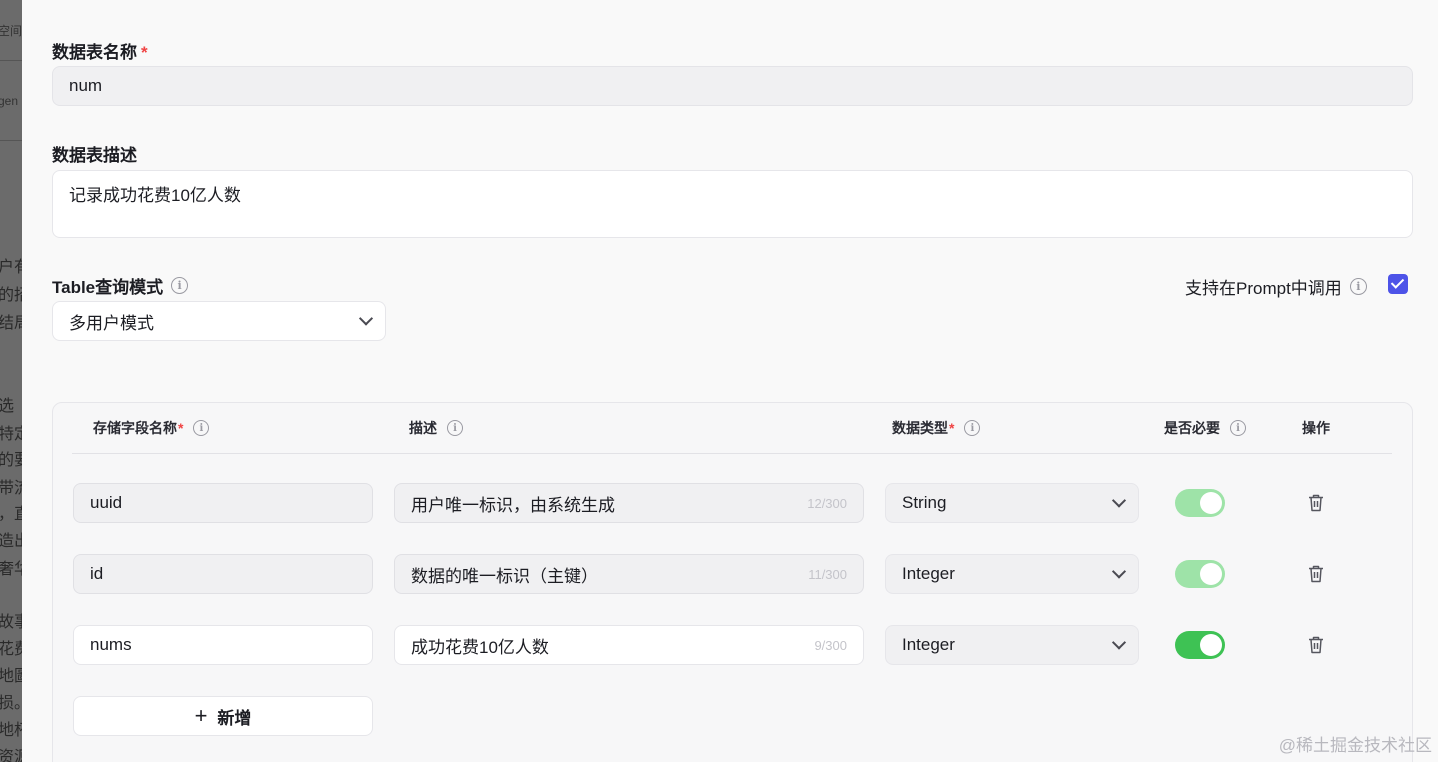 The image size is (1438, 762). Describe the element at coordinates (920, 428) in the screenshot. I see `header-data-type-text: 数据类型` at that location.